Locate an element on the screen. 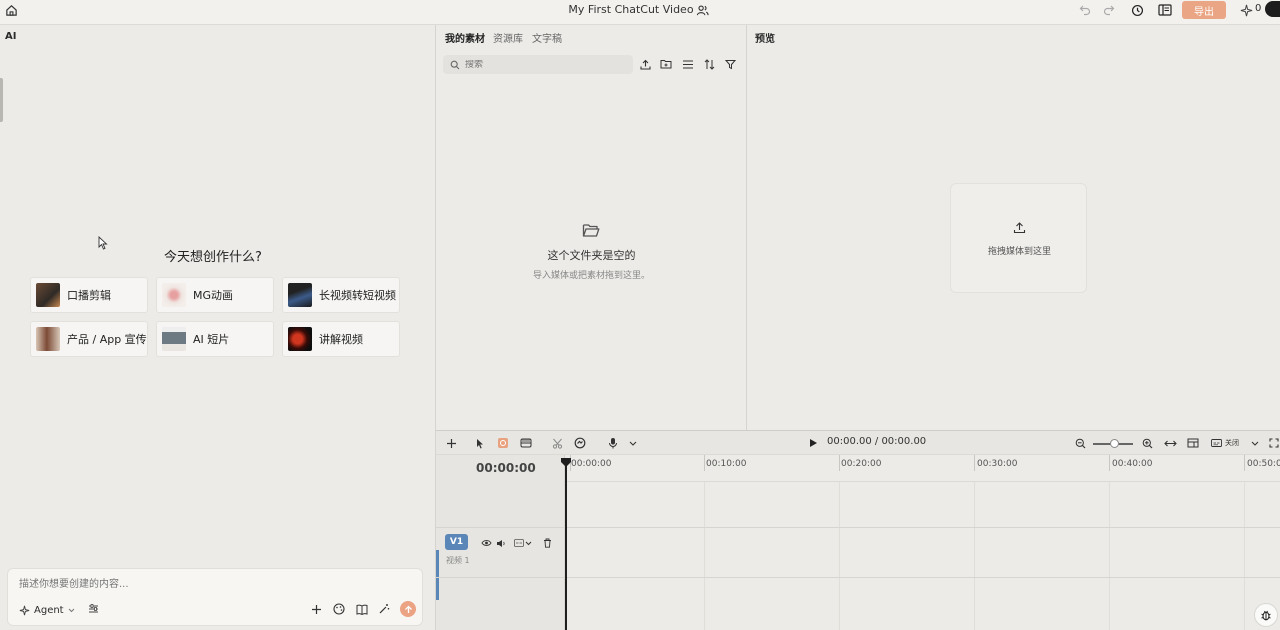 The image size is (1280, 630). track-selection-bar is located at coordinates (437, 575).